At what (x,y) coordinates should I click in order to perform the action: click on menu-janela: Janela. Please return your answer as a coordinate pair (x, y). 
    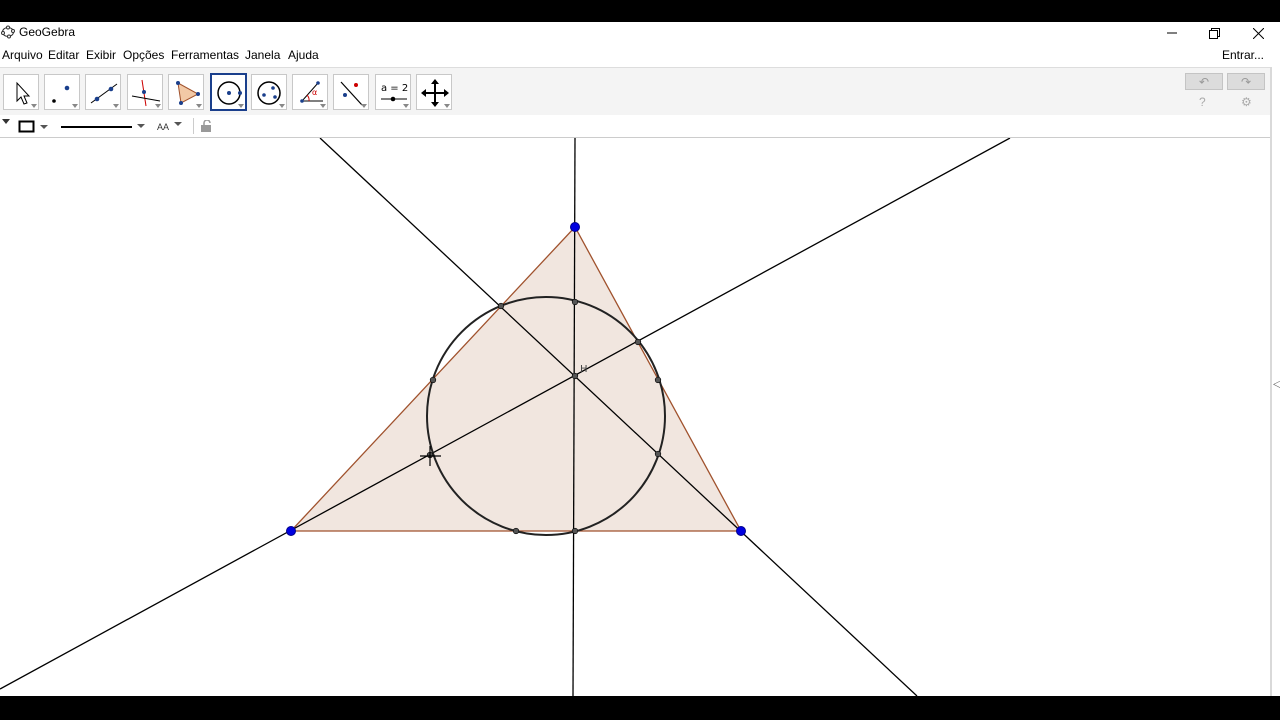
    Looking at the image, I should click on (262, 55).